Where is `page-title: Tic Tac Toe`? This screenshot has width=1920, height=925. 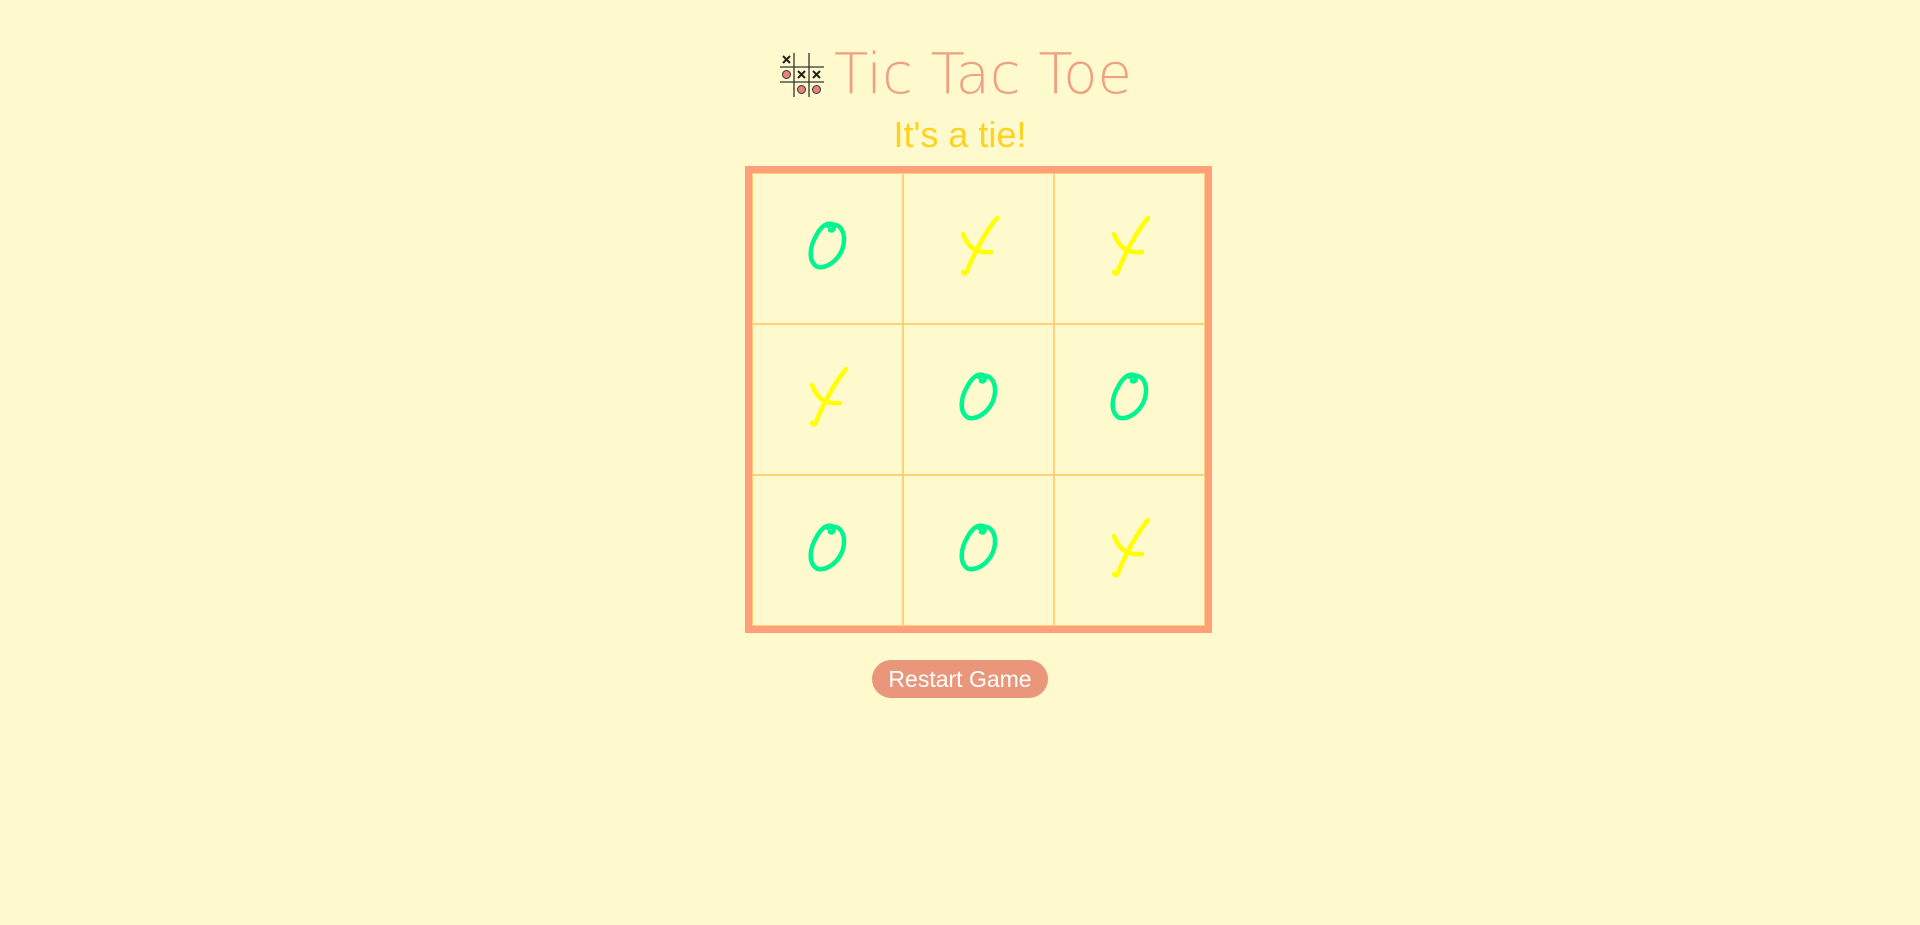
page-title: Tic Tac Toe is located at coordinates (983, 74).